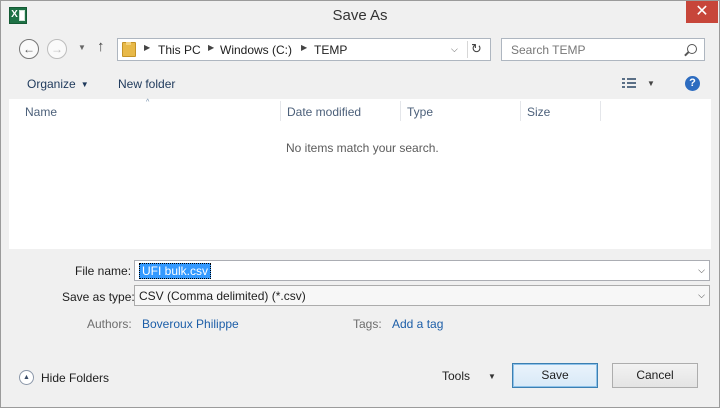 This screenshot has height=408, width=720. I want to click on forward-button: →, so click(57, 49).